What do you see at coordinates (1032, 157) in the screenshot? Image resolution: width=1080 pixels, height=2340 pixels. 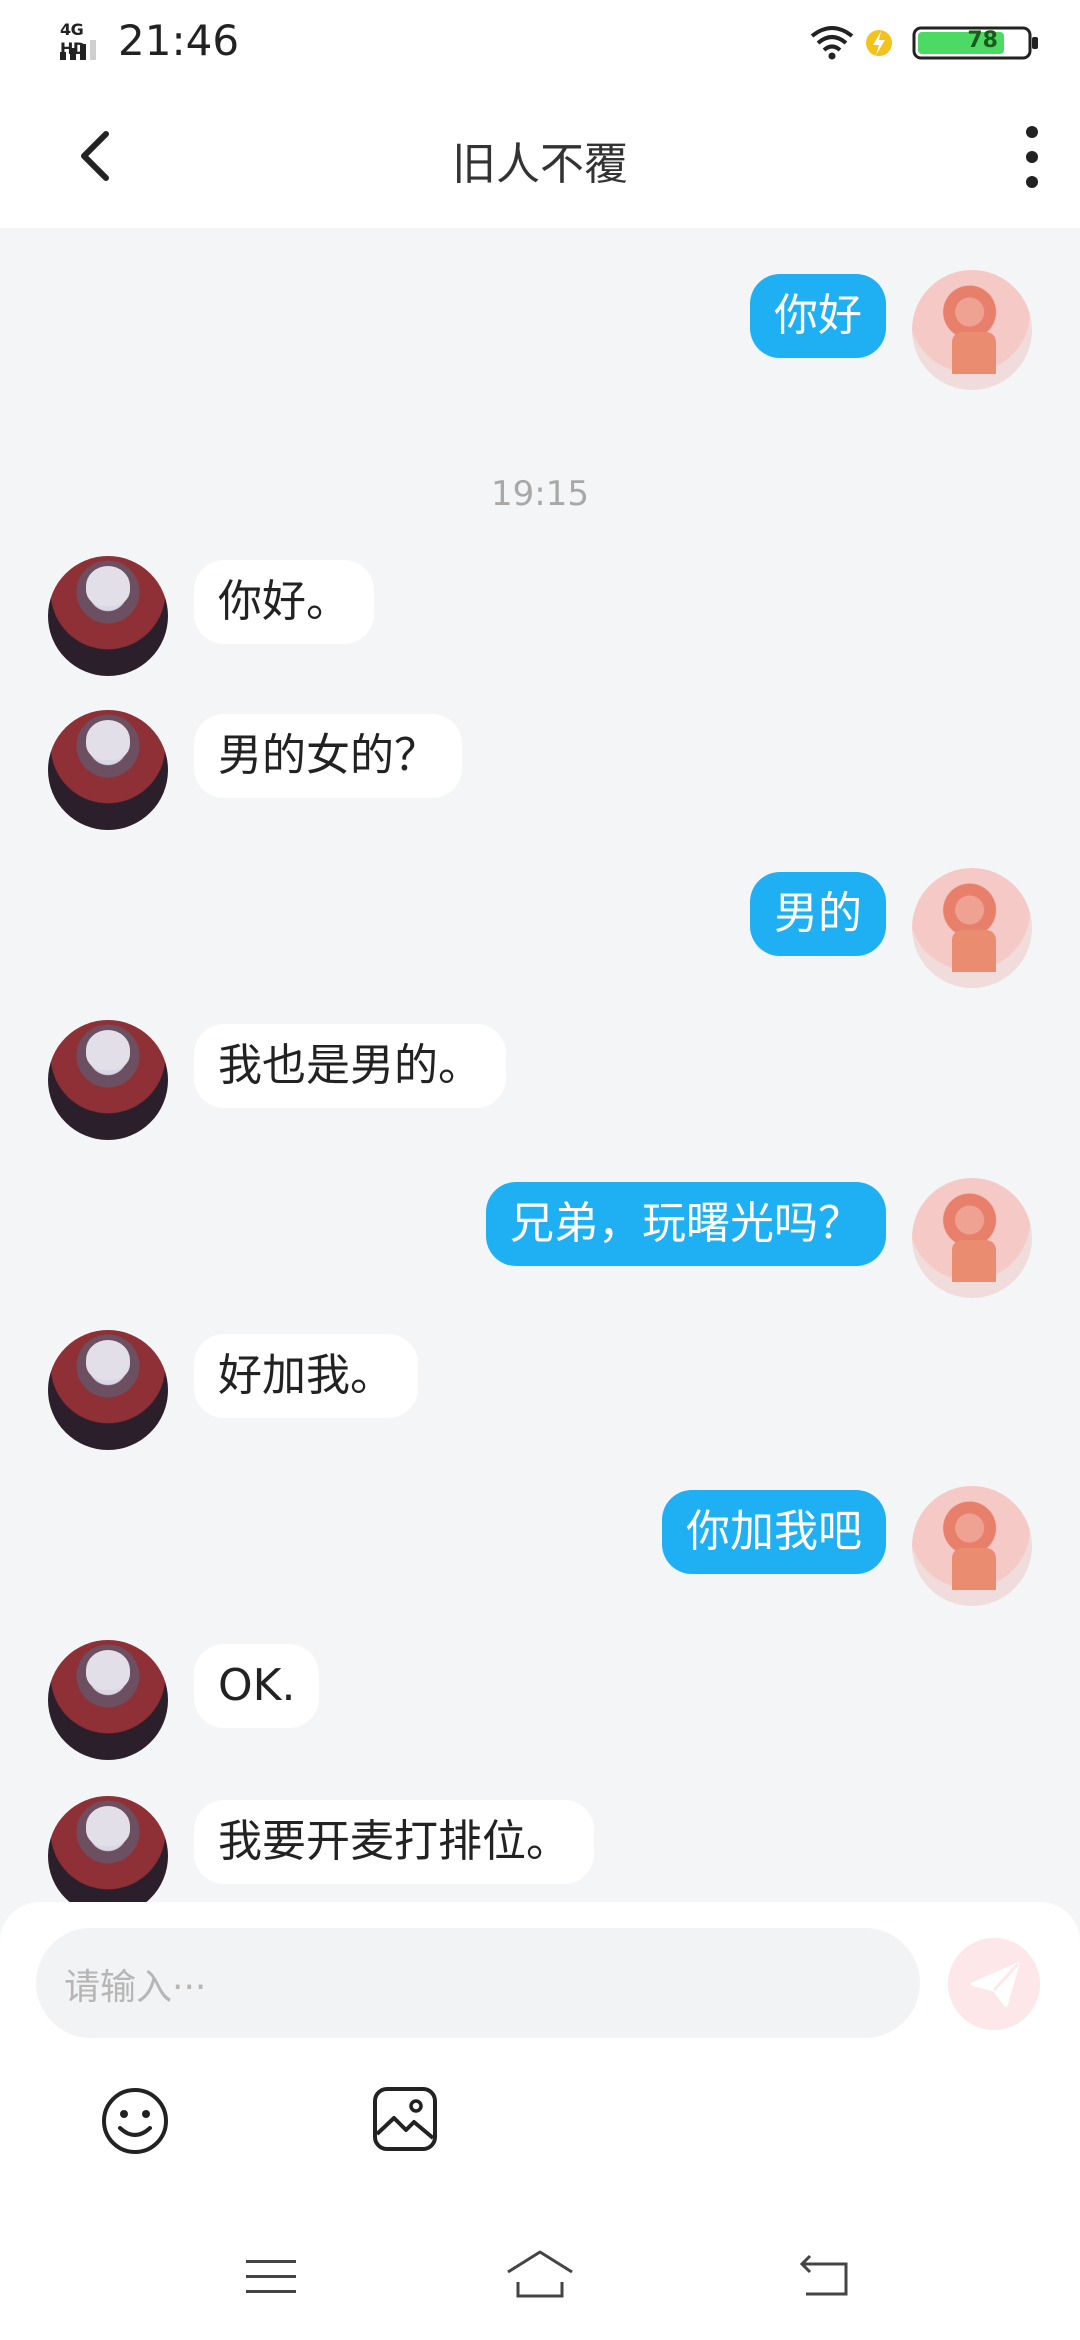 I see `more-vertical-icon` at bounding box center [1032, 157].